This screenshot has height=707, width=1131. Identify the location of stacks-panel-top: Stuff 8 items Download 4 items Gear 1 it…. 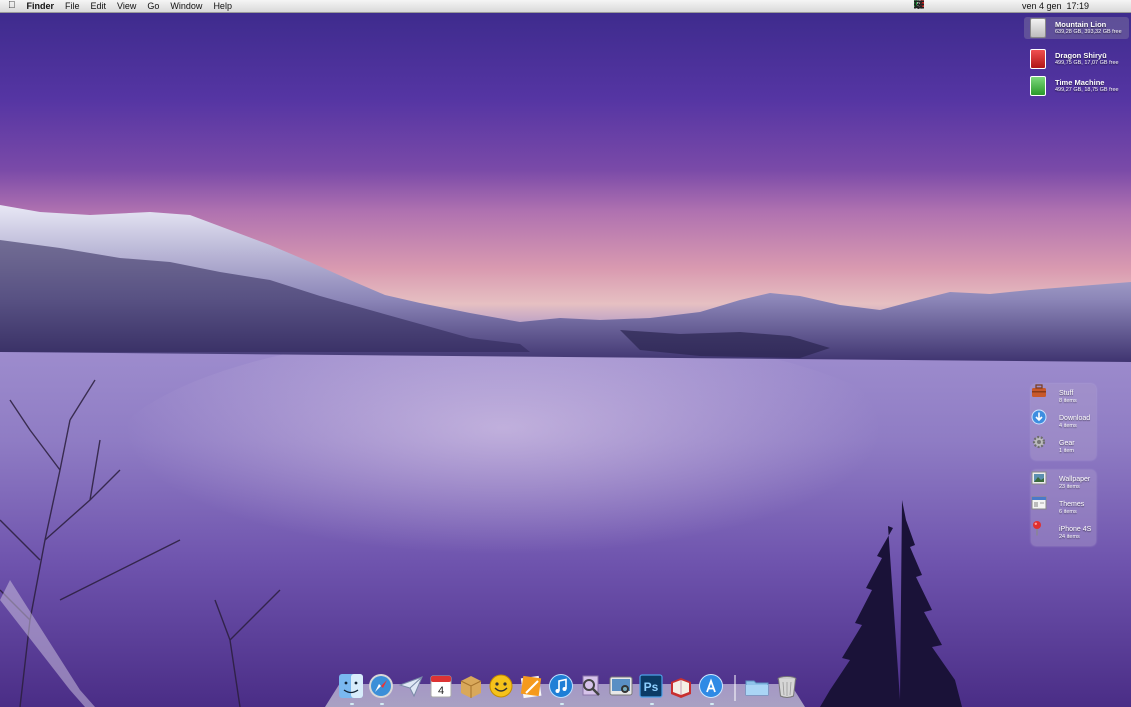
(1063, 422).